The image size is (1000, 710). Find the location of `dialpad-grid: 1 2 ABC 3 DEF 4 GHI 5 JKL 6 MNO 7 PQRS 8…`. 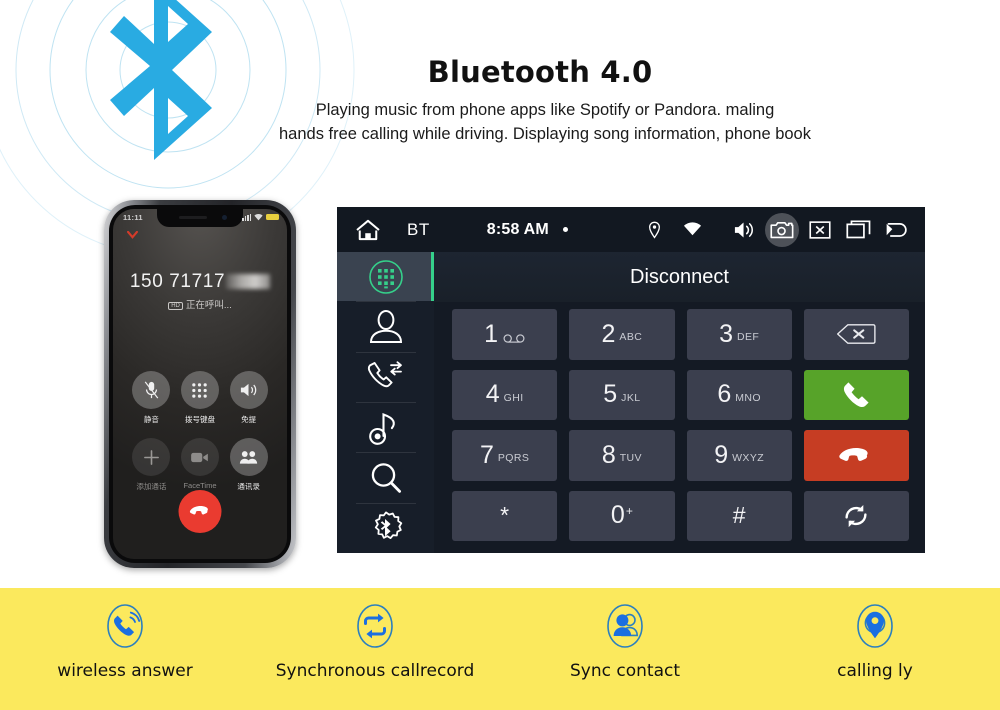

dialpad-grid: 1 2 ABC 3 DEF 4 GHI 5 JKL 6 MNO 7 PQRS 8… is located at coordinates (680, 425).